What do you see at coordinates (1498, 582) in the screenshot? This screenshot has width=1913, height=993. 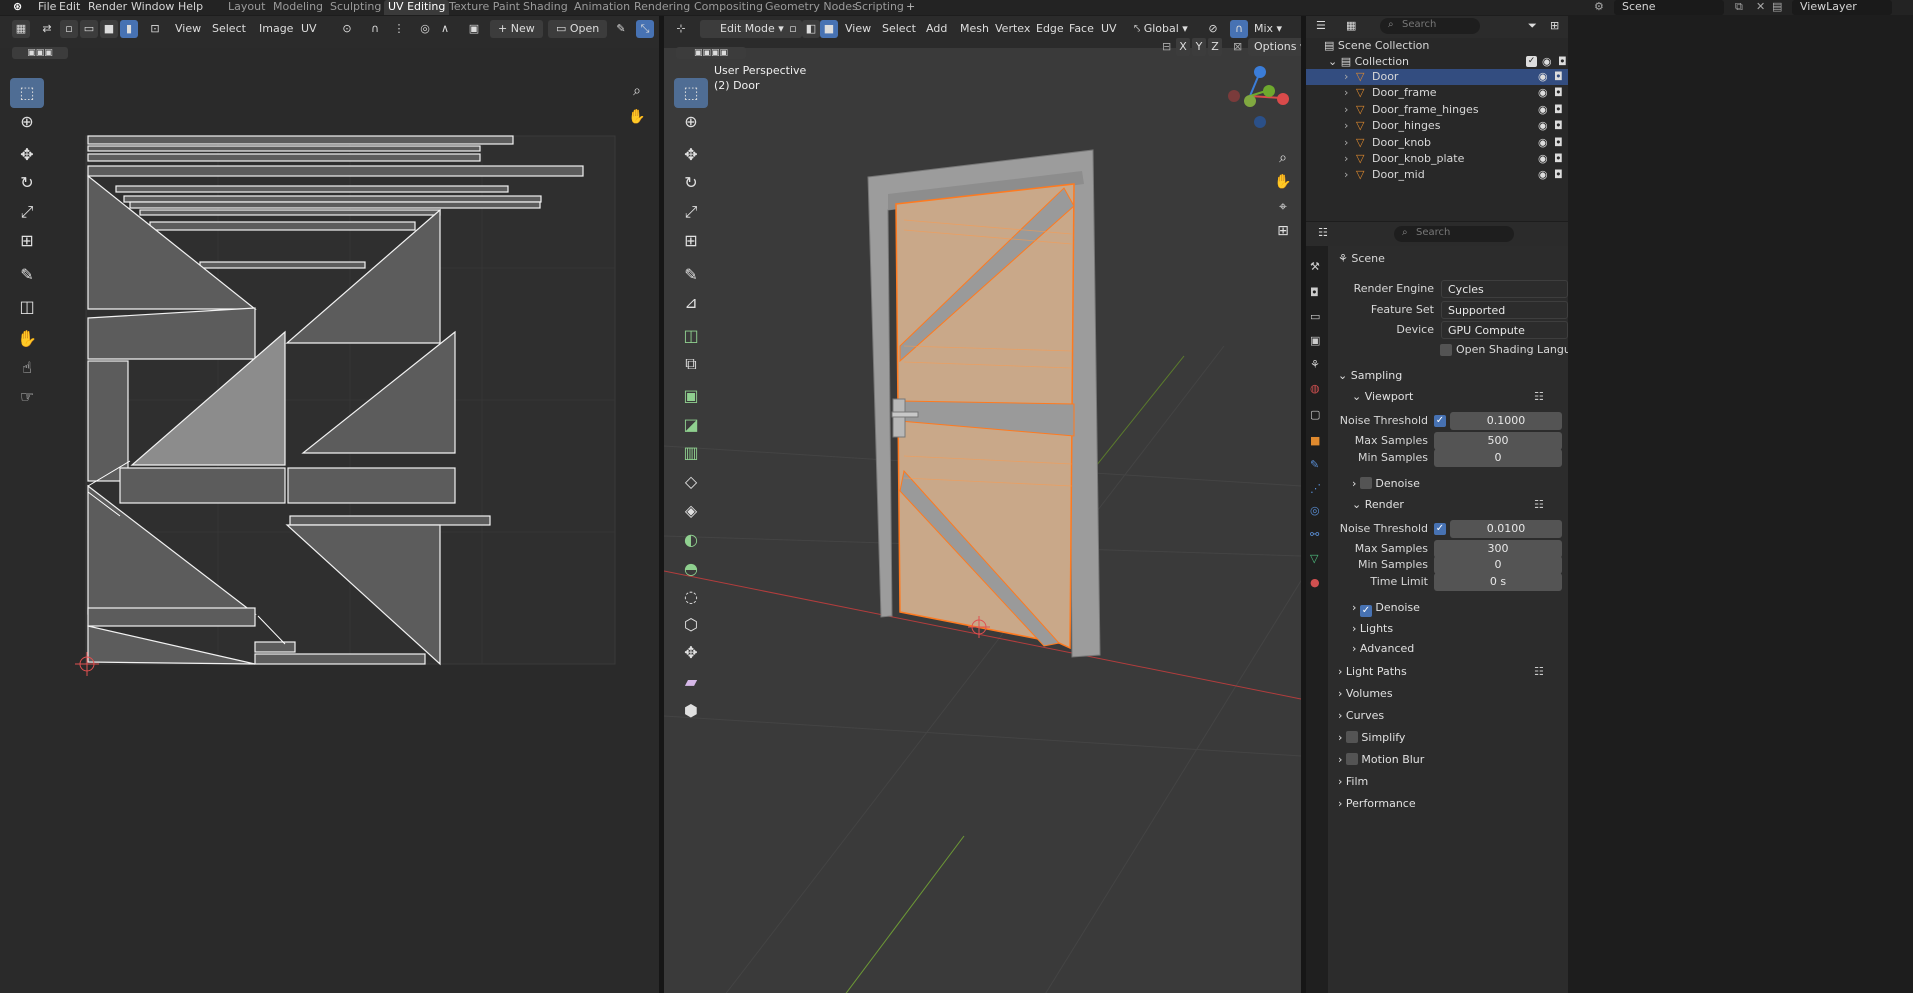 I see `render-time-limit-field: 0 s` at bounding box center [1498, 582].